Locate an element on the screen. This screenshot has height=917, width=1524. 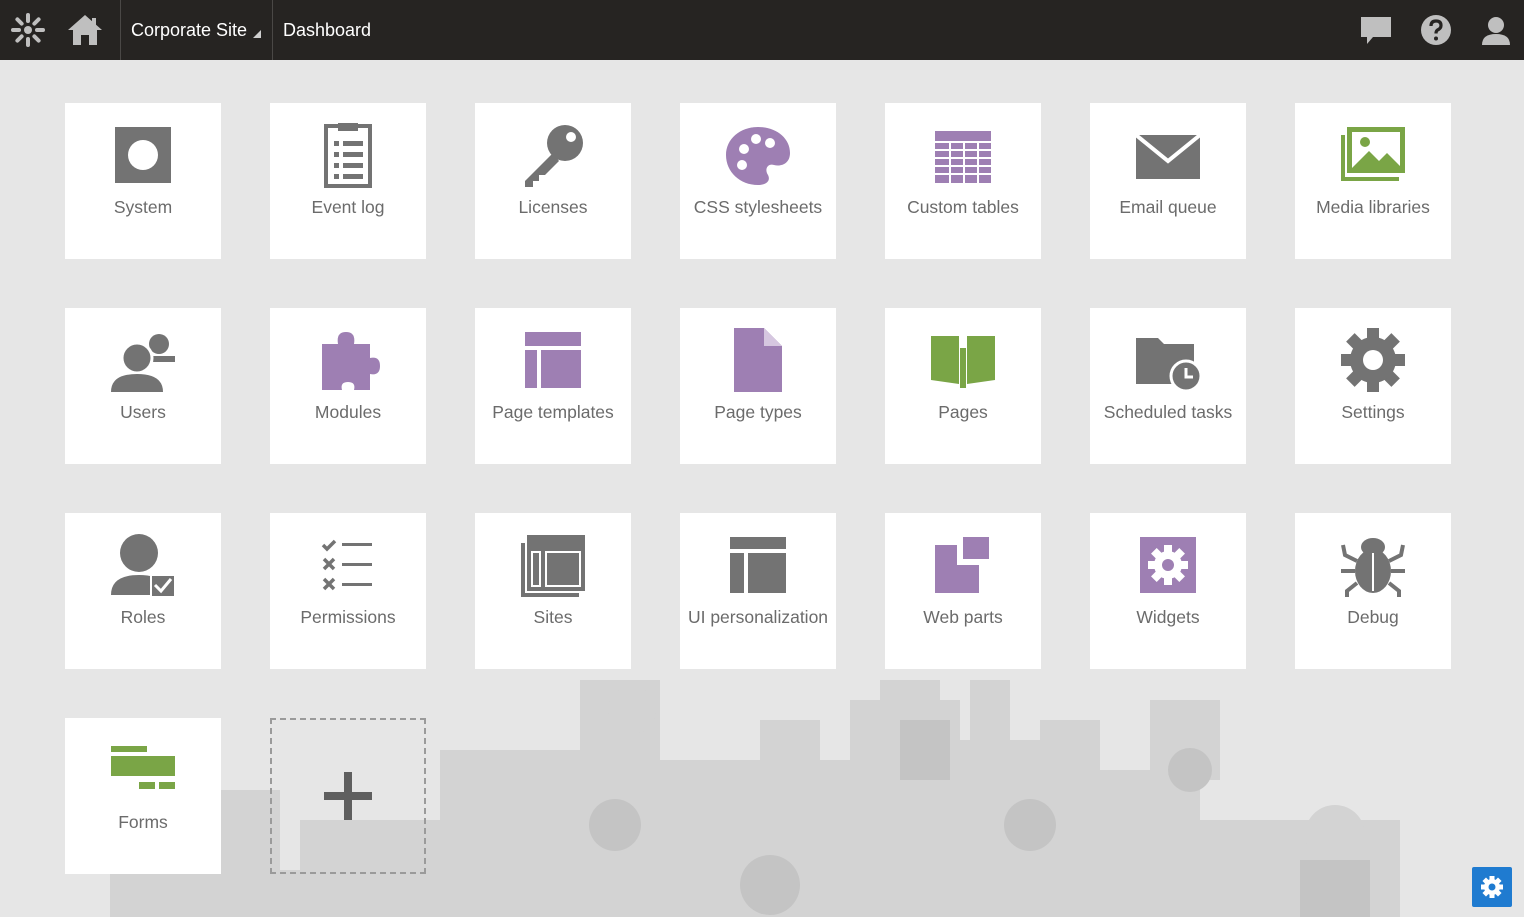
tile-modules: Modules is located at coordinates (348, 386).